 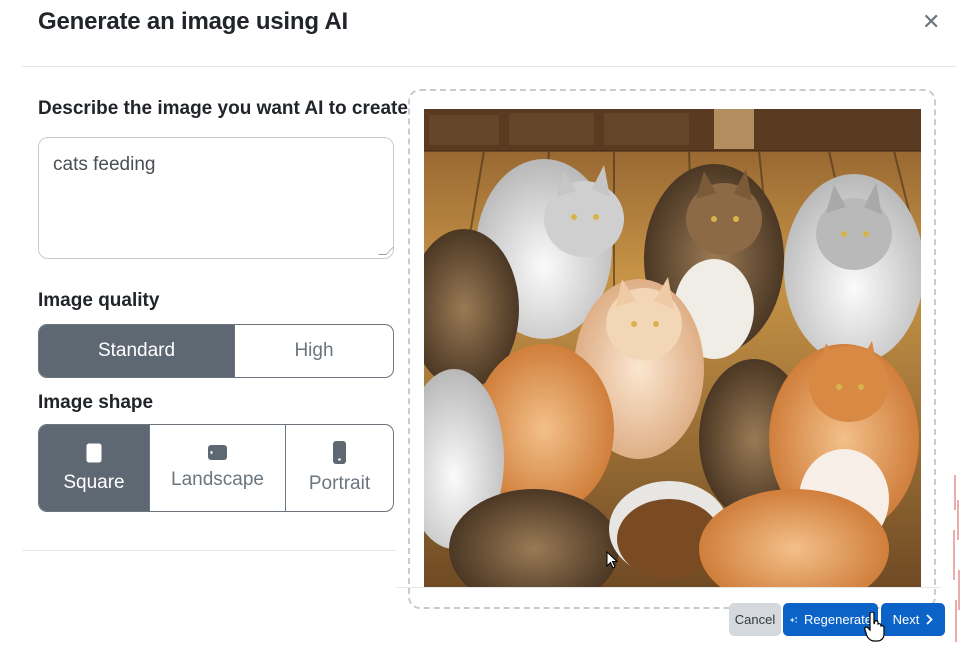 What do you see at coordinates (874, 627) in the screenshot?
I see `hand-cursor-icon` at bounding box center [874, 627].